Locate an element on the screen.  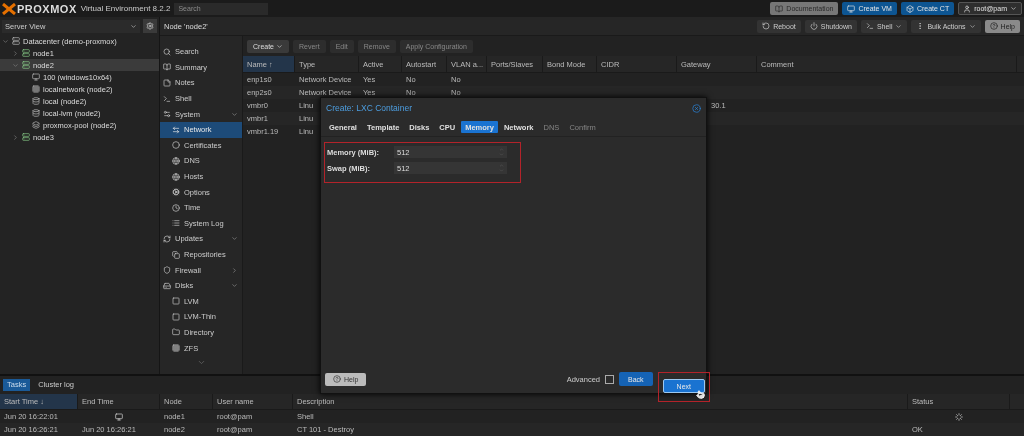
arrows-icon is located at coordinates (176, 129).